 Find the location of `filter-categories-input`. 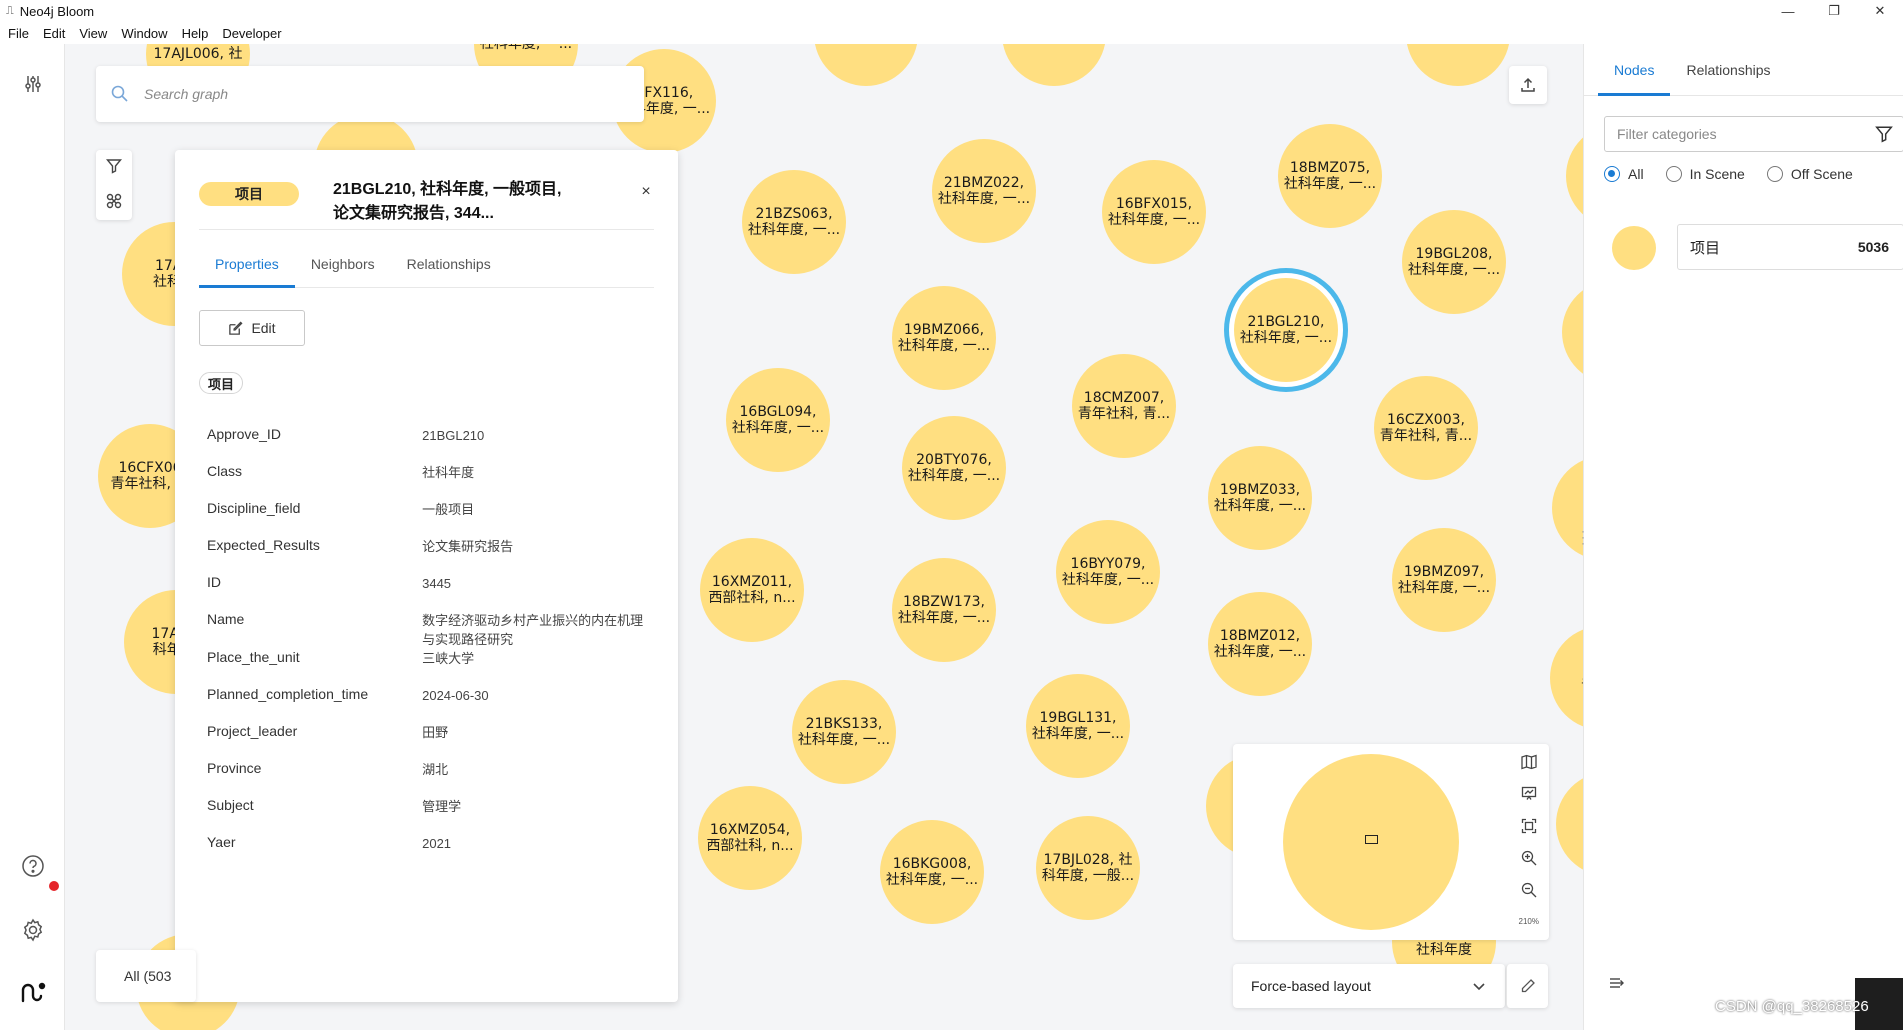

filter-categories-input is located at coordinates (1732, 134).